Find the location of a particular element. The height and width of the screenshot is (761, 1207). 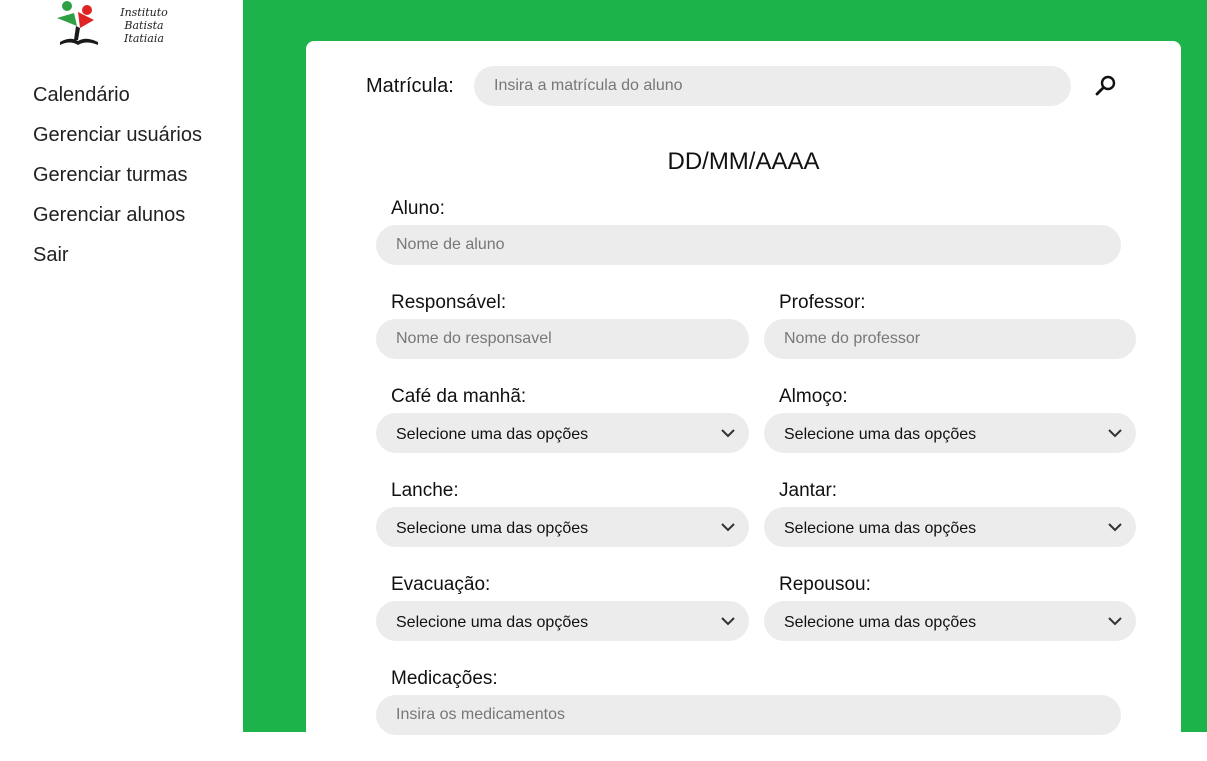

nav-item-gerenciar-turmas: Gerenciar turmas is located at coordinates (117, 182).